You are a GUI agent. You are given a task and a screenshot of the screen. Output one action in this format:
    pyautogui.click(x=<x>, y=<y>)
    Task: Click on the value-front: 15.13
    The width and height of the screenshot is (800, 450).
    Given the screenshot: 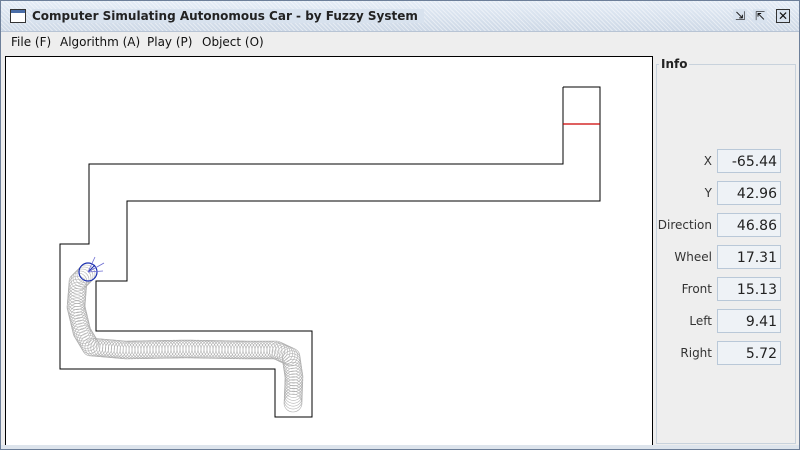 What is the action you would take?
    pyautogui.click(x=749, y=289)
    